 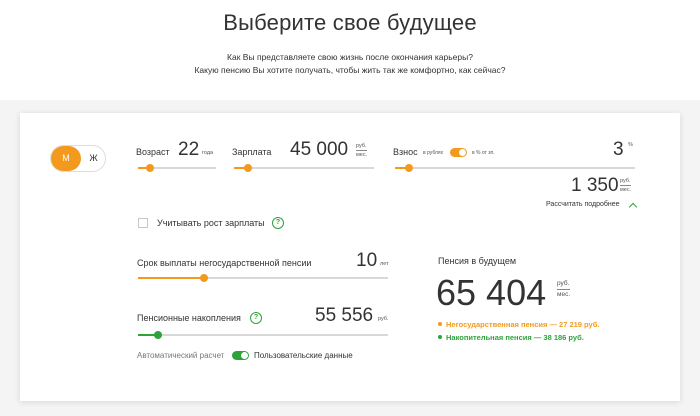 I want to click on legend-funded-text: Накопительная пенсия — 38 186 руб., so click(x=515, y=337).